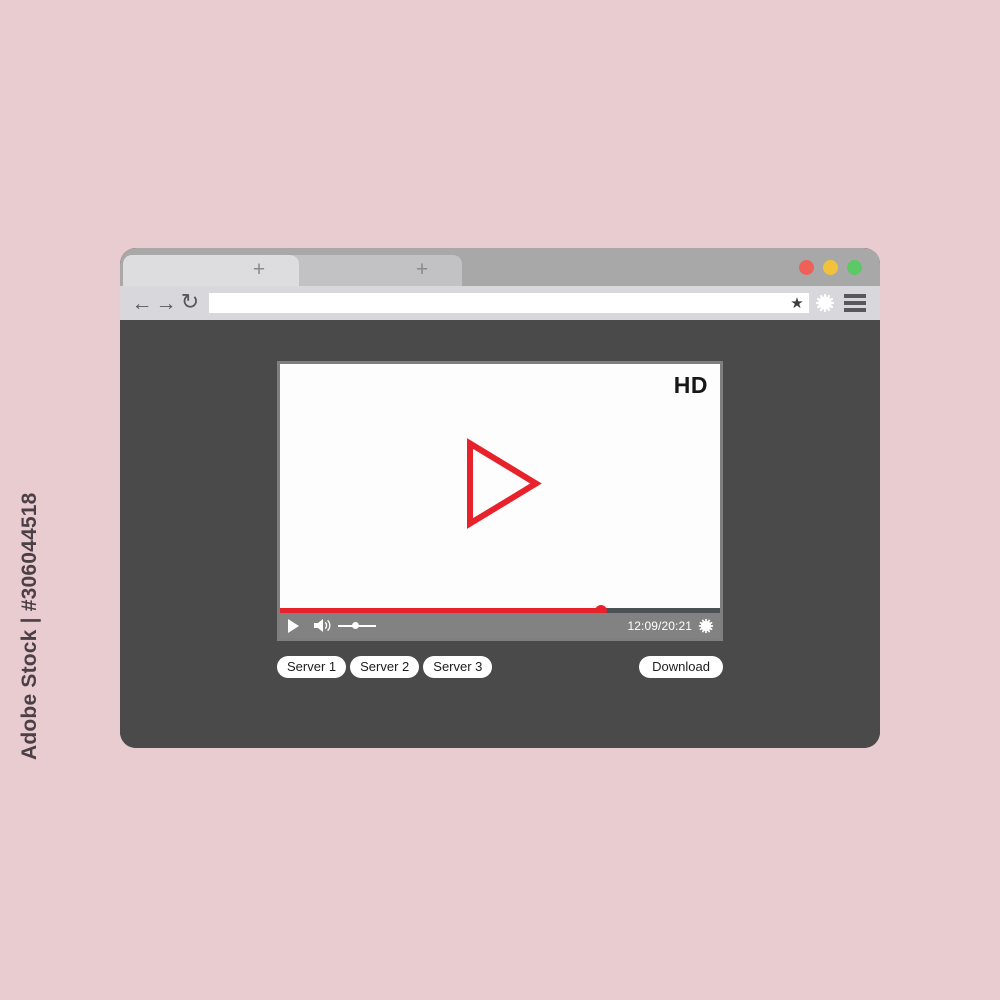  What do you see at coordinates (166, 303) in the screenshot?
I see `forward-arrow-icon: →` at bounding box center [166, 303].